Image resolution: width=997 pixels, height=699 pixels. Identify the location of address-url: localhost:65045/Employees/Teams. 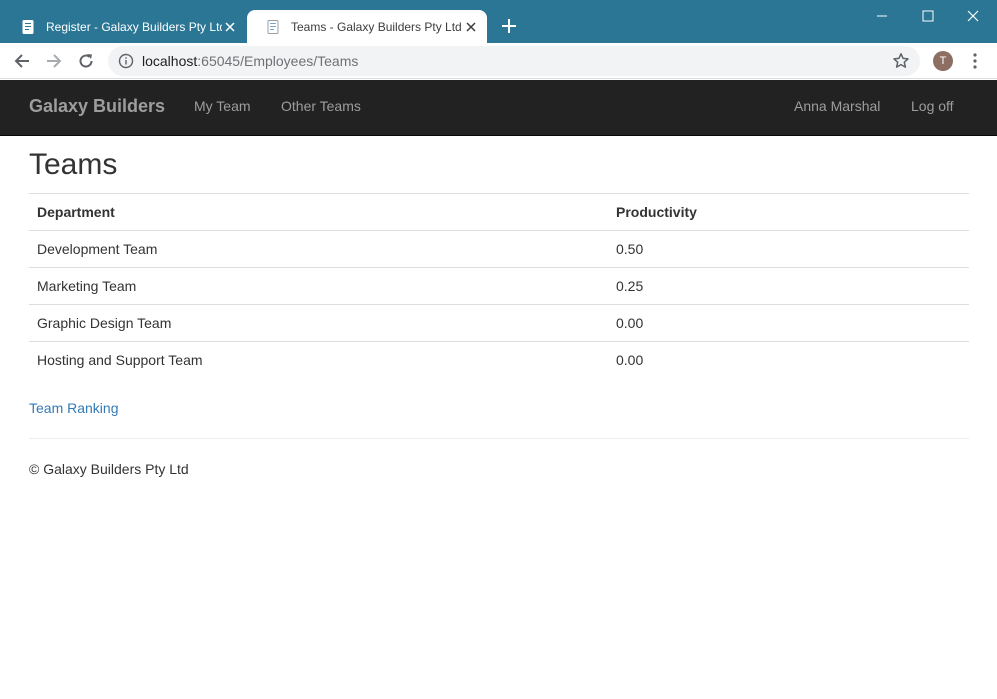
(250, 61).